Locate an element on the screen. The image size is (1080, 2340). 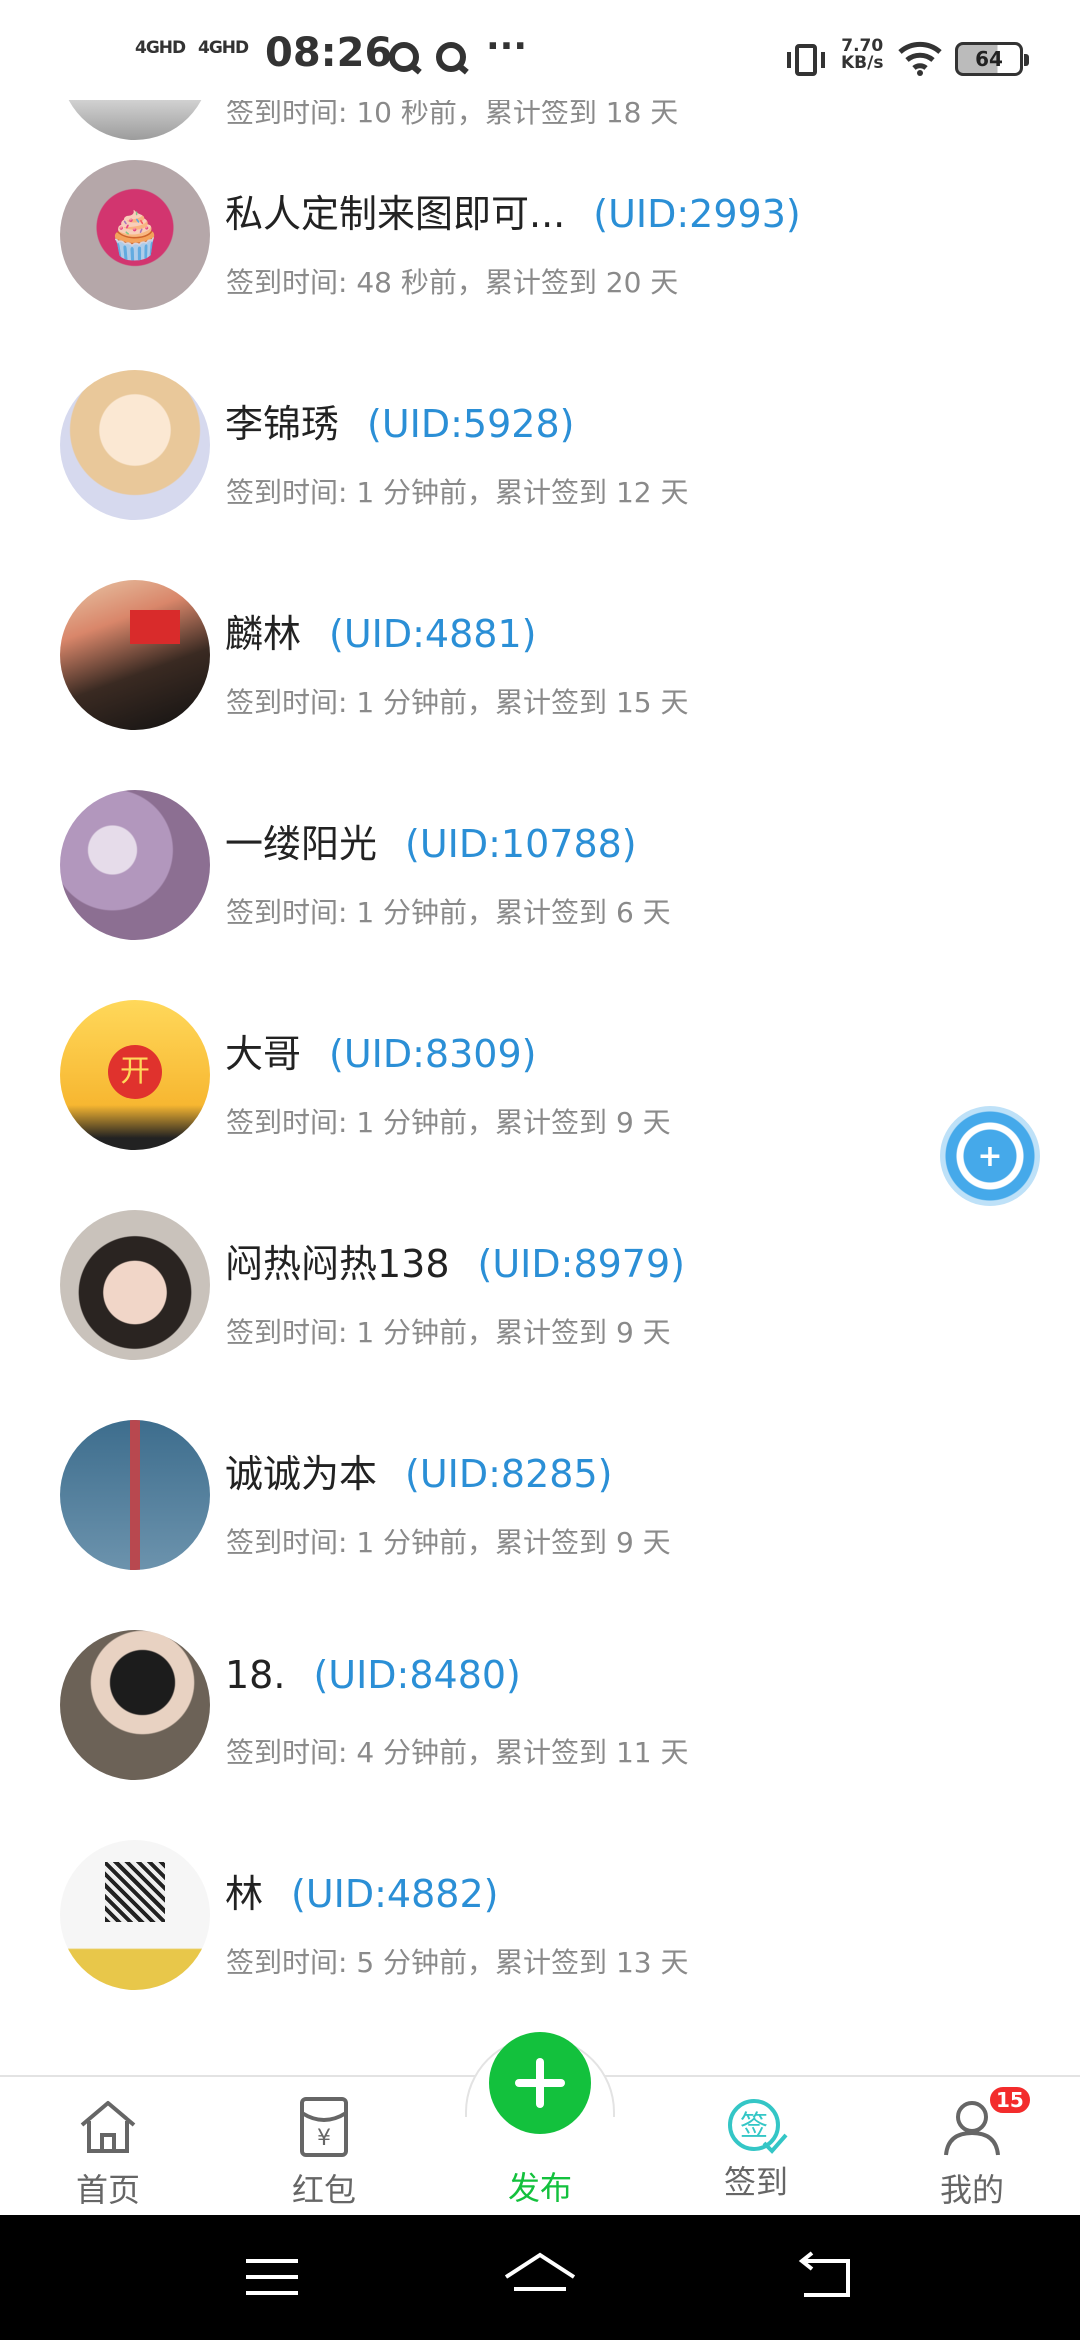
tab-redpacket-label: 红包 is located at coordinates (323, 2190).